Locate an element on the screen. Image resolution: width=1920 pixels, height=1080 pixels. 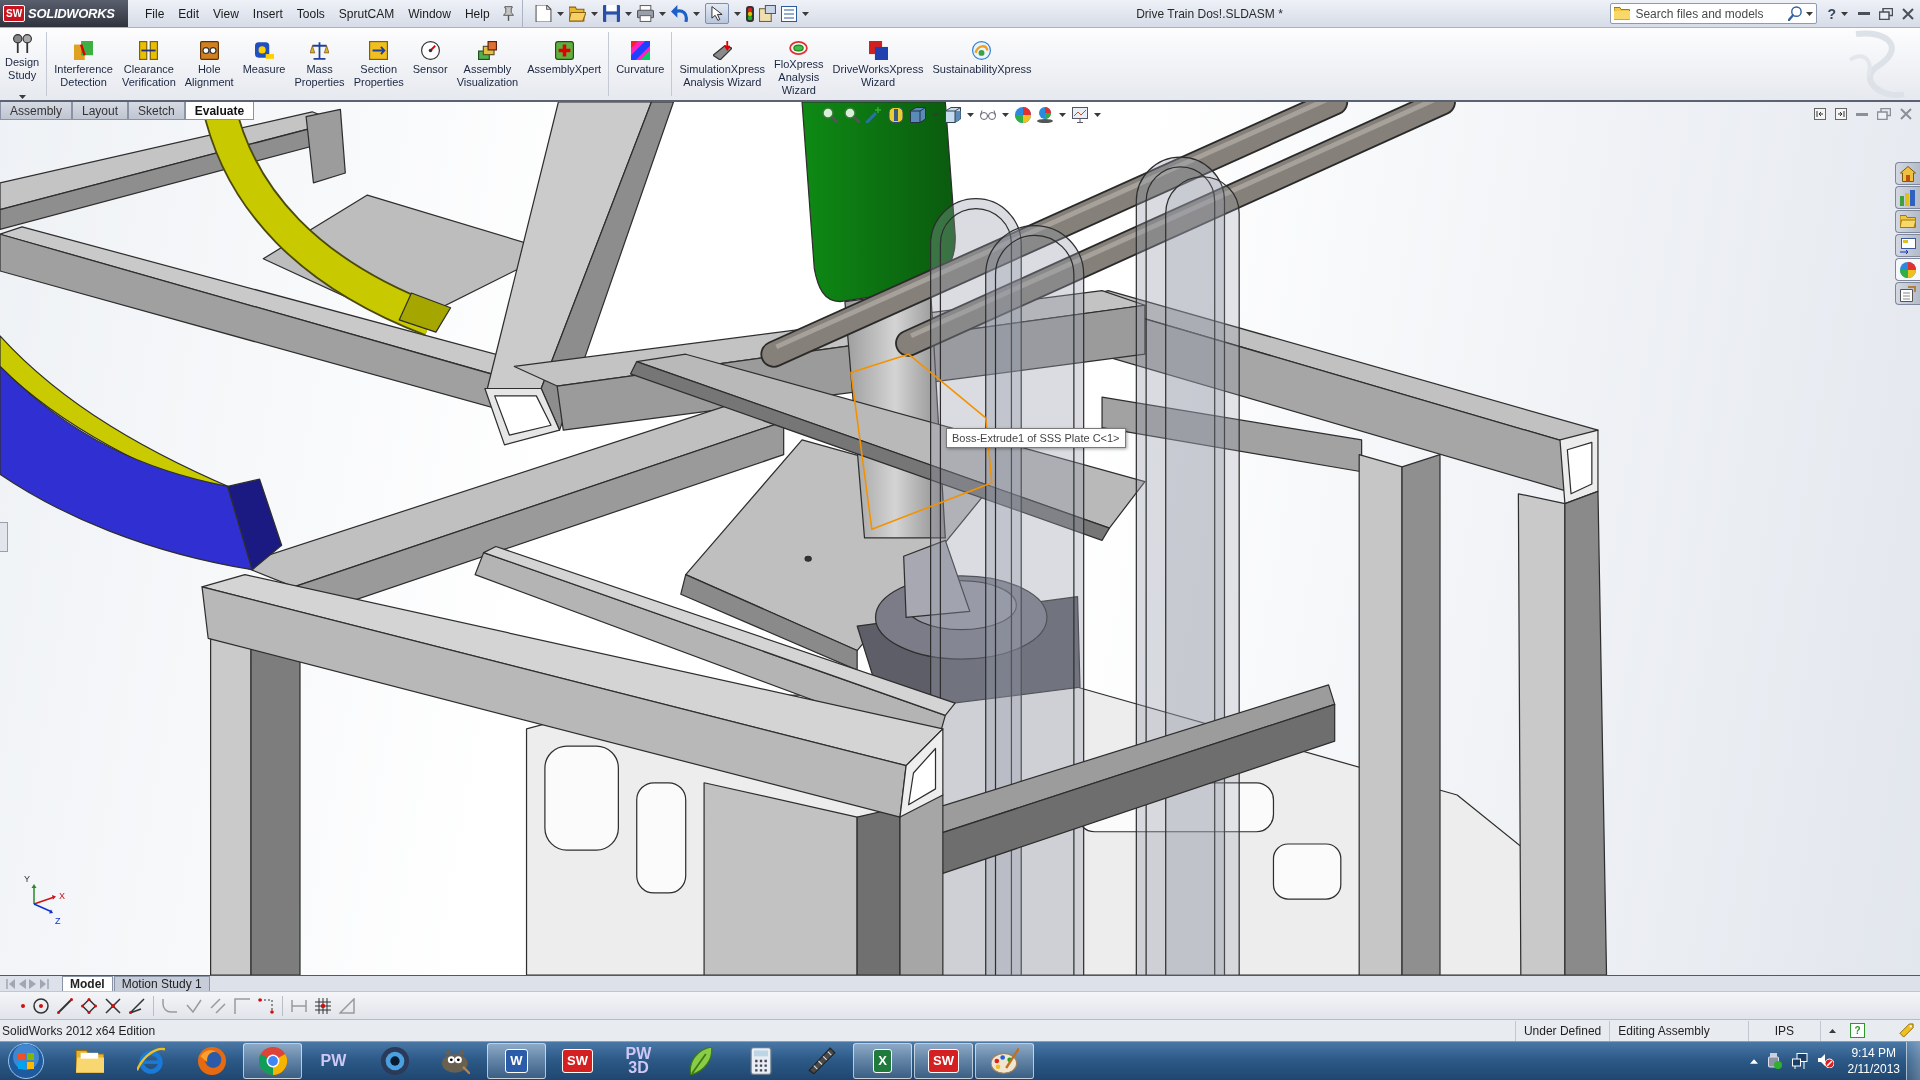
command-button: Interference Detection is located at coordinates (83, 58).